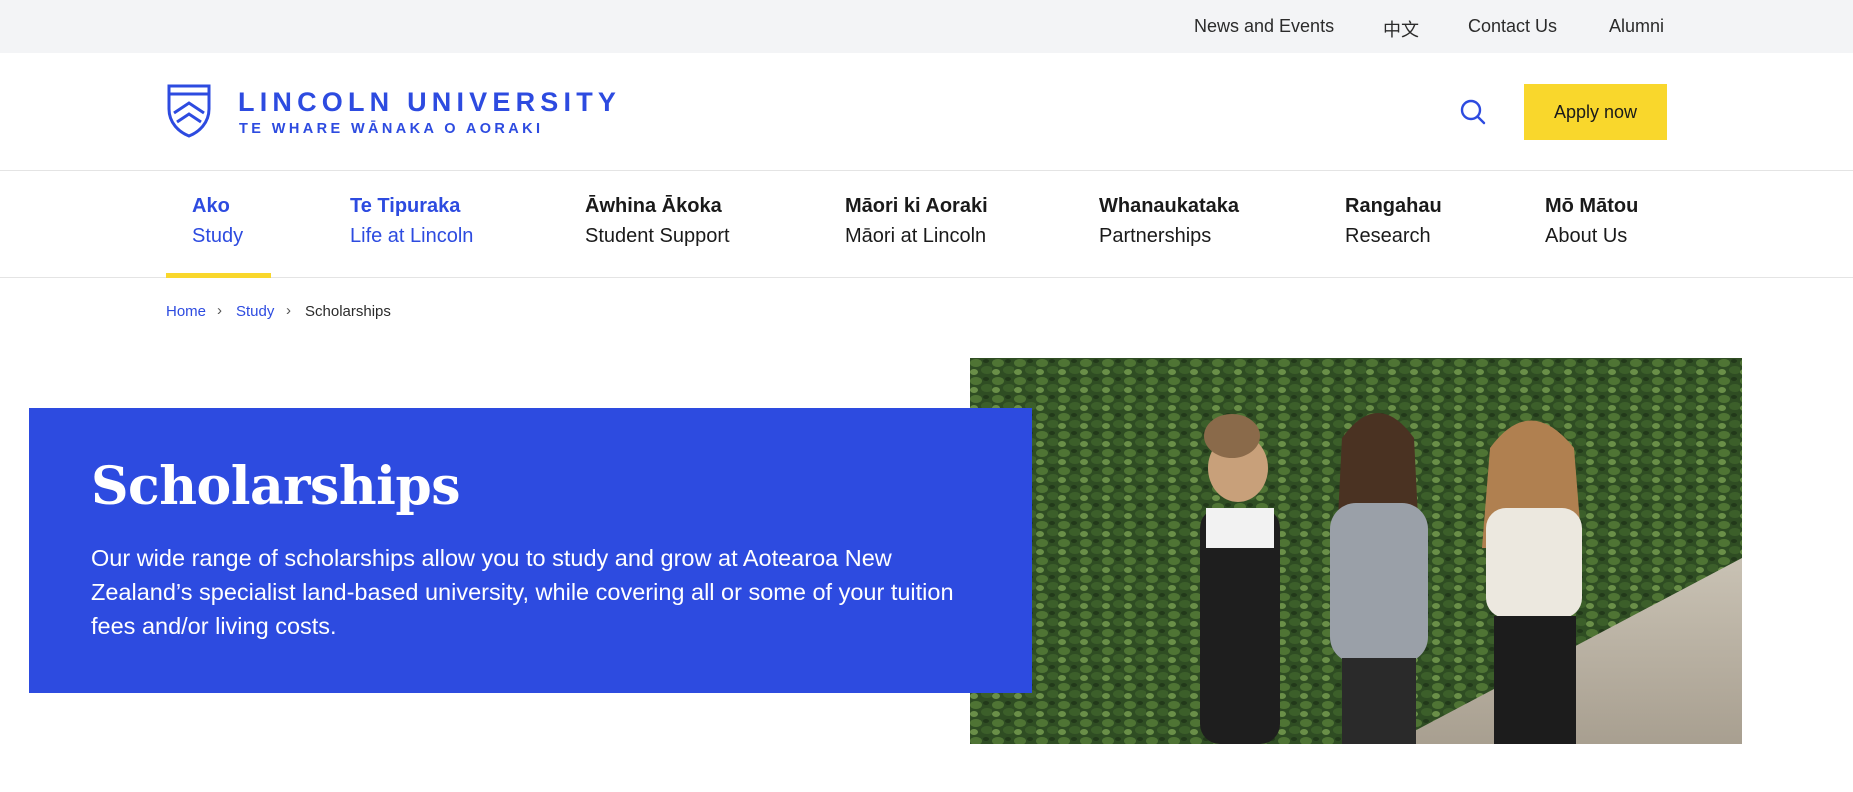 This screenshot has width=1853, height=792. What do you see at coordinates (1636, 26) in the screenshot?
I see `alumni-link: Alumni` at bounding box center [1636, 26].